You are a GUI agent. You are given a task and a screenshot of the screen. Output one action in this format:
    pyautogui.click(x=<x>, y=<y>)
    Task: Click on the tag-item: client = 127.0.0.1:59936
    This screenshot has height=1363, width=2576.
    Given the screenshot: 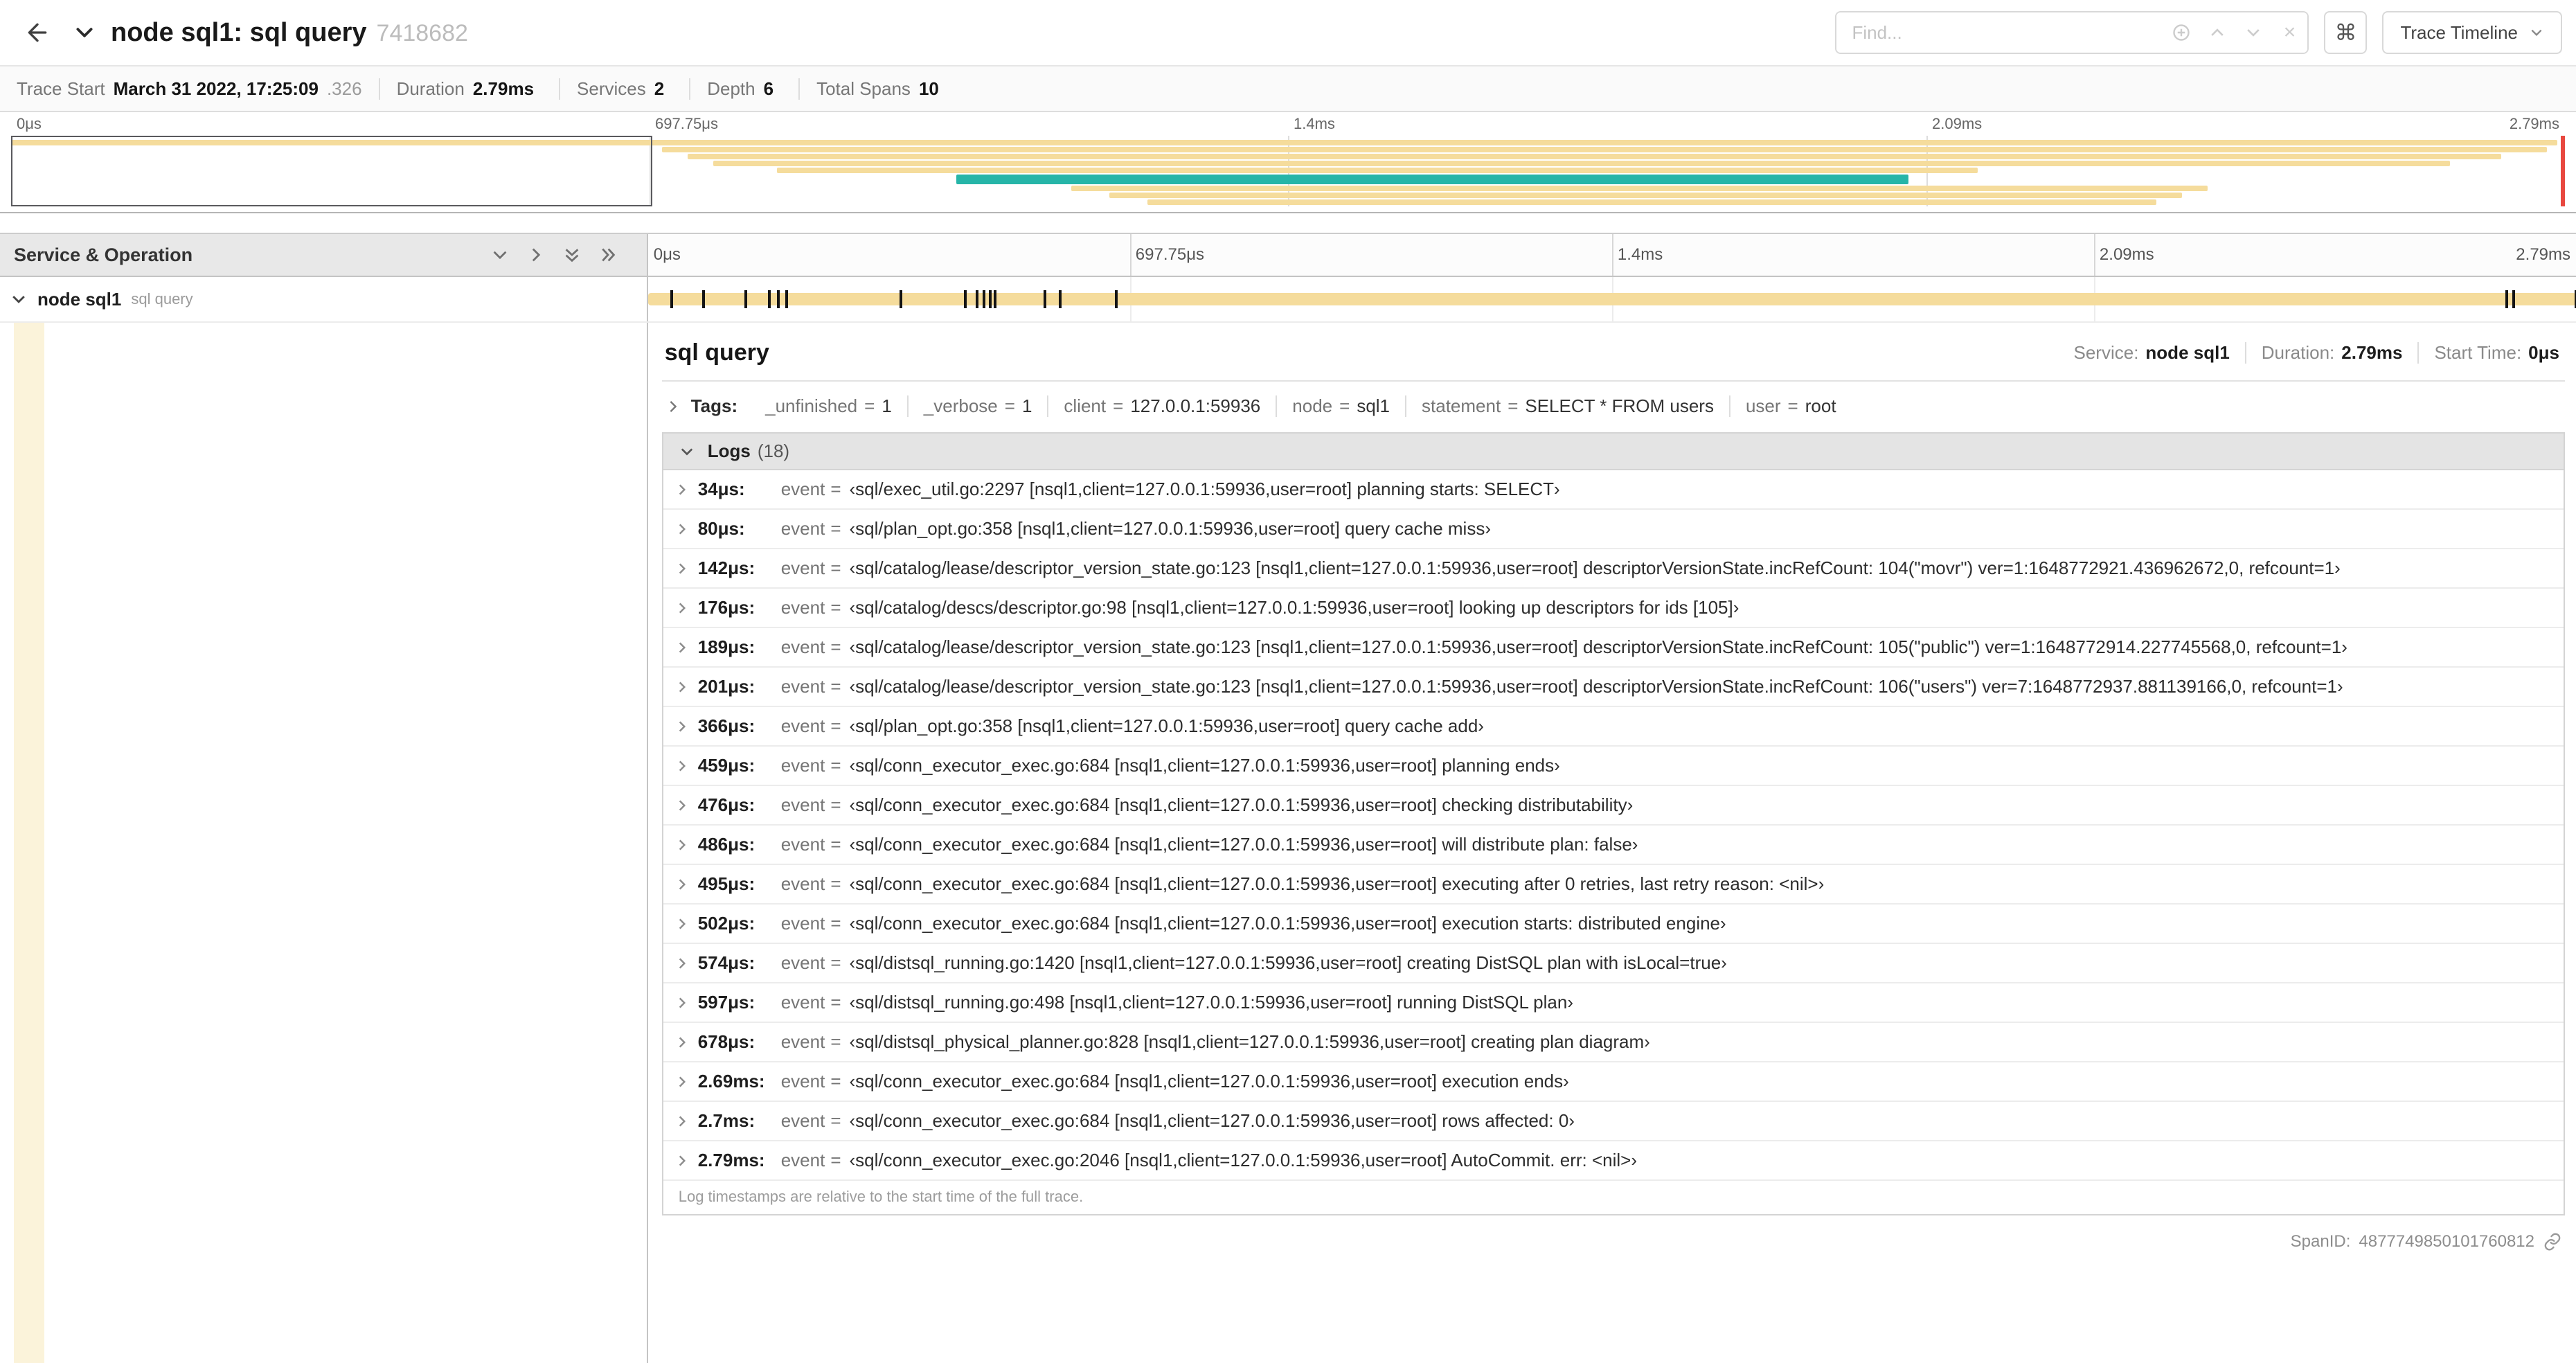 What is the action you would take?
    pyautogui.click(x=1162, y=406)
    